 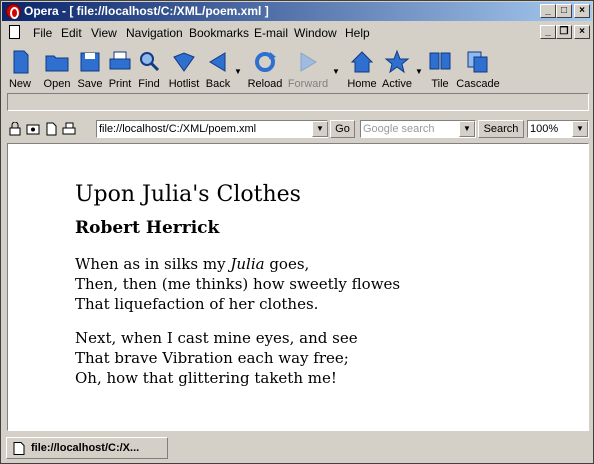 I want to click on search-button: Search, so click(x=501, y=129).